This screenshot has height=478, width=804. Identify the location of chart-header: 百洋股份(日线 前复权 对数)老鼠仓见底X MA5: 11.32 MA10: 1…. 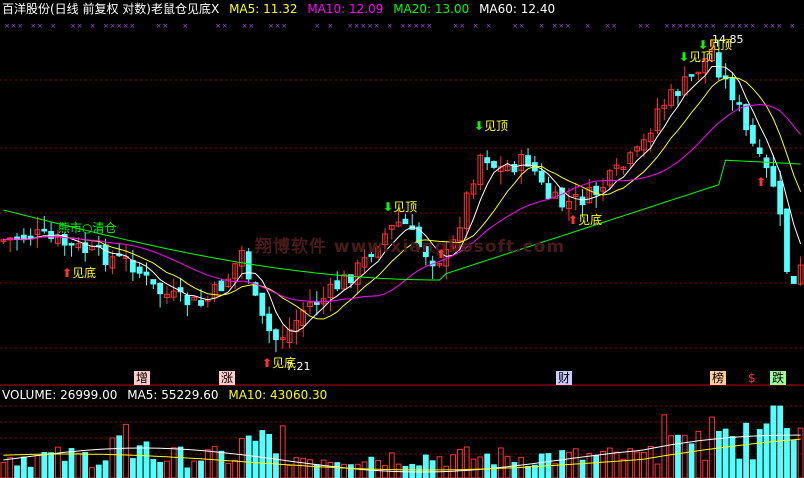
(281, 9).